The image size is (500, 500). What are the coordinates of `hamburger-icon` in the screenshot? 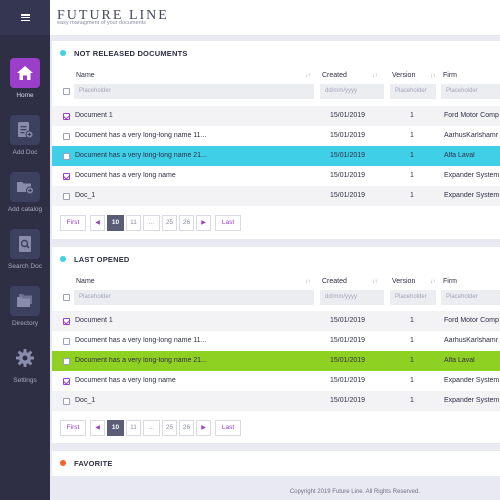 It's located at (25, 17).